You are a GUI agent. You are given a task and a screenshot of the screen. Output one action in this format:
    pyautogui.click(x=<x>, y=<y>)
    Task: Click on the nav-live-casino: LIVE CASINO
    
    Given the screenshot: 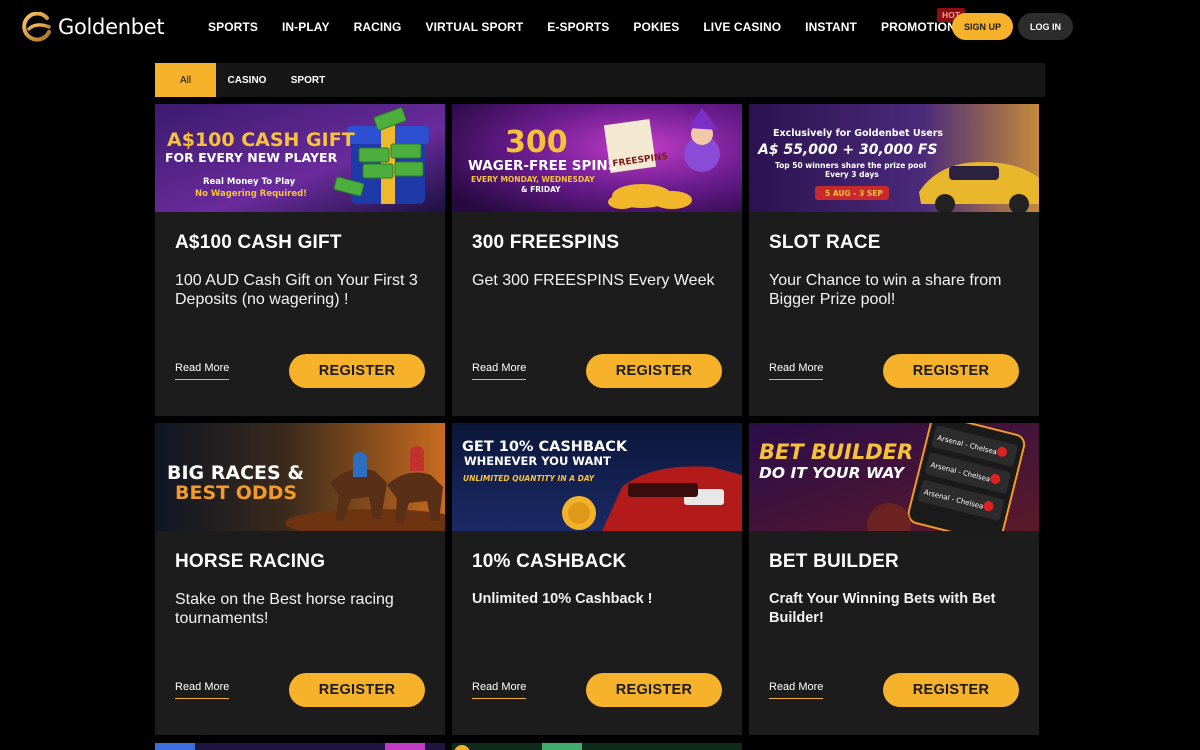 What is the action you would take?
    pyautogui.click(x=742, y=27)
    